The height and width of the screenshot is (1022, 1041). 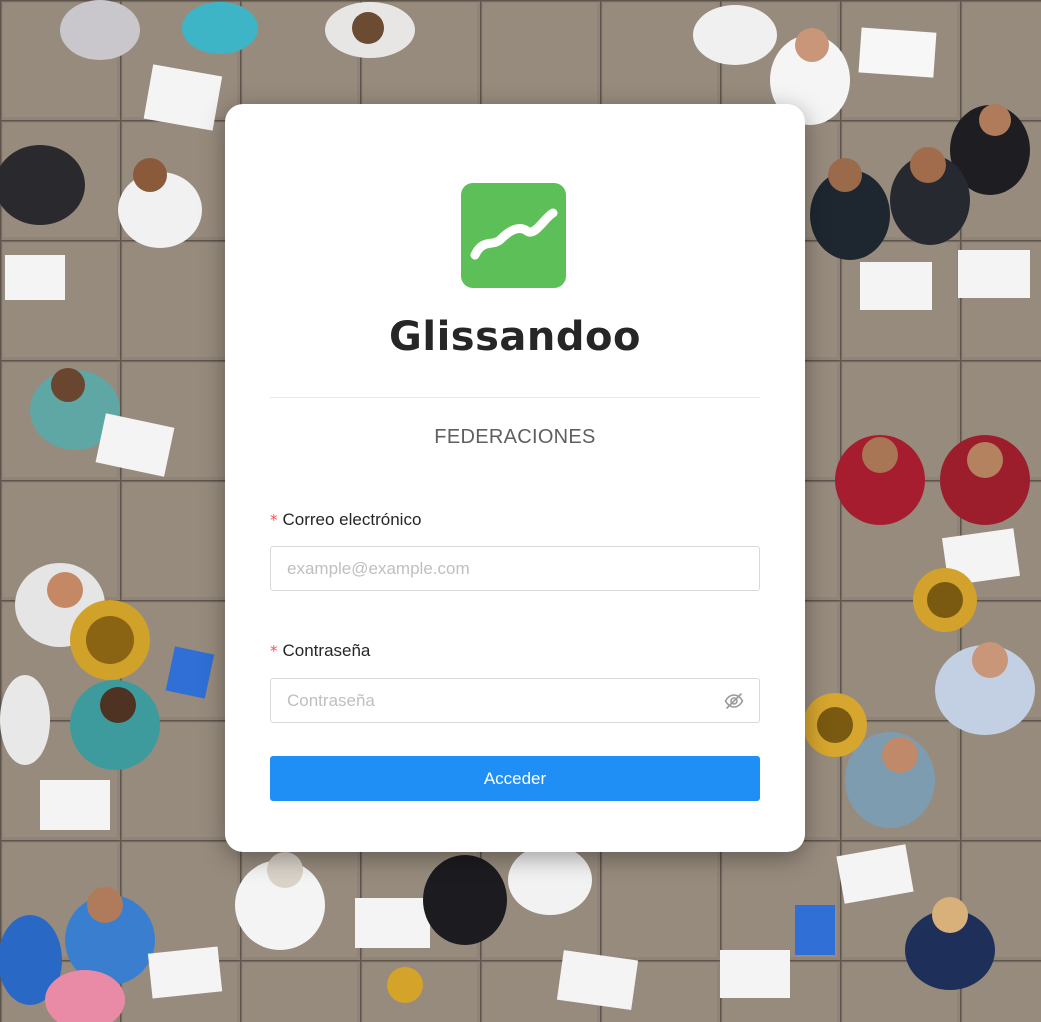 I want to click on divider, so click(x=515, y=397).